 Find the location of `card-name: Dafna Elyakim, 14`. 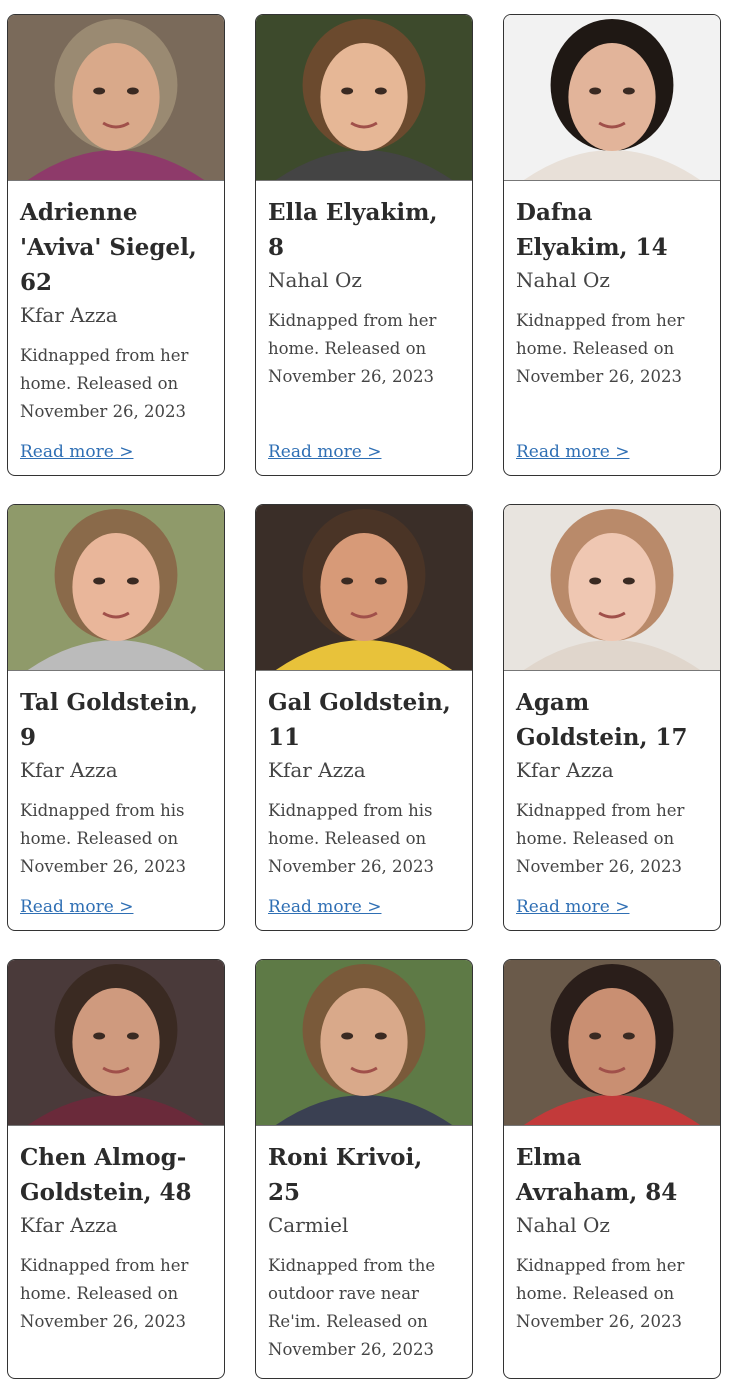

card-name: Dafna Elyakim, 14 is located at coordinates (592, 230).